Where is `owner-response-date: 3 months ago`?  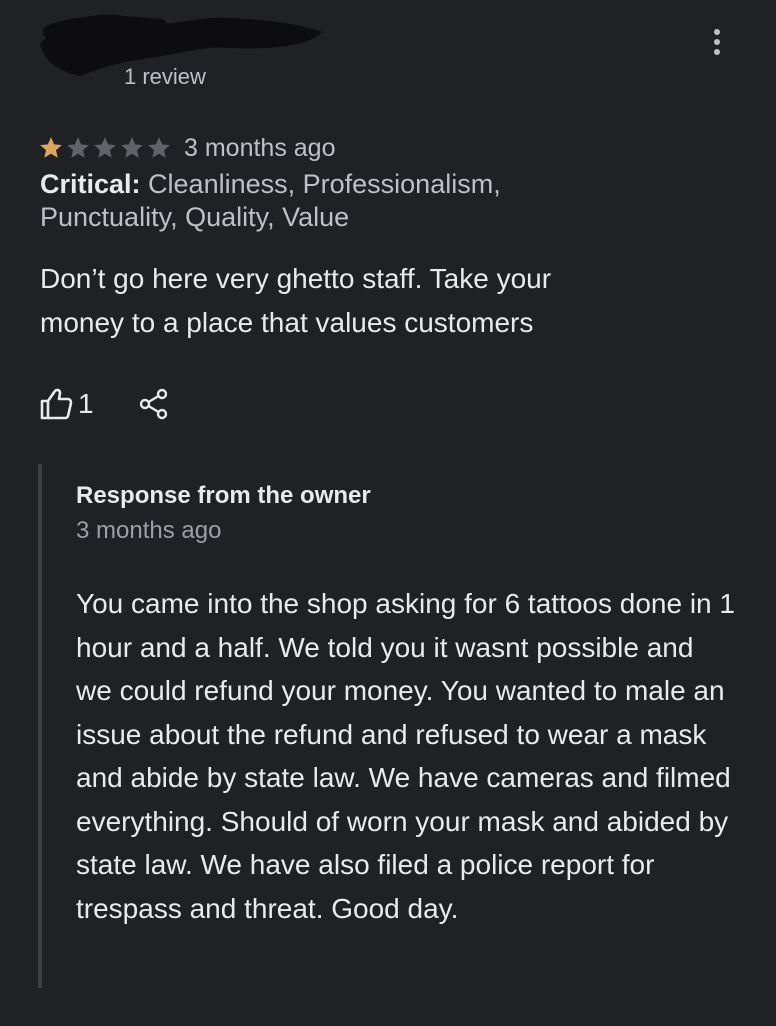 owner-response-date: 3 months ago is located at coordinates (149, 530).